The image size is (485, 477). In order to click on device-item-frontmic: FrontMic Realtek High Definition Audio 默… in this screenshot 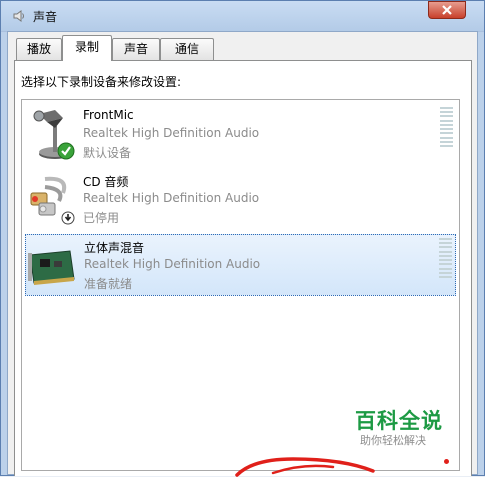, I will do `click(240, 135)`.